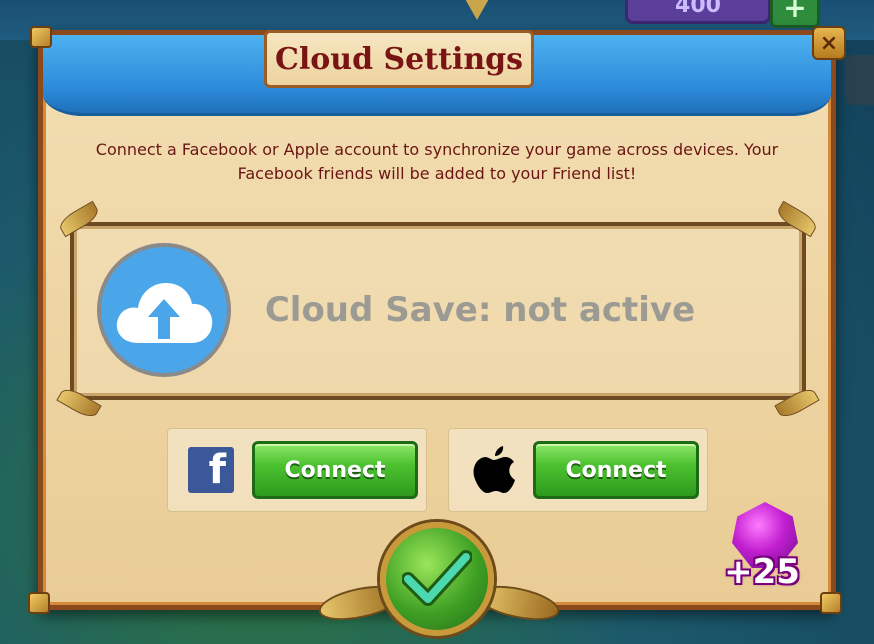 This screenshot has height=644, width=874. I want to click on apple-logo-icon, so click(494, 470).